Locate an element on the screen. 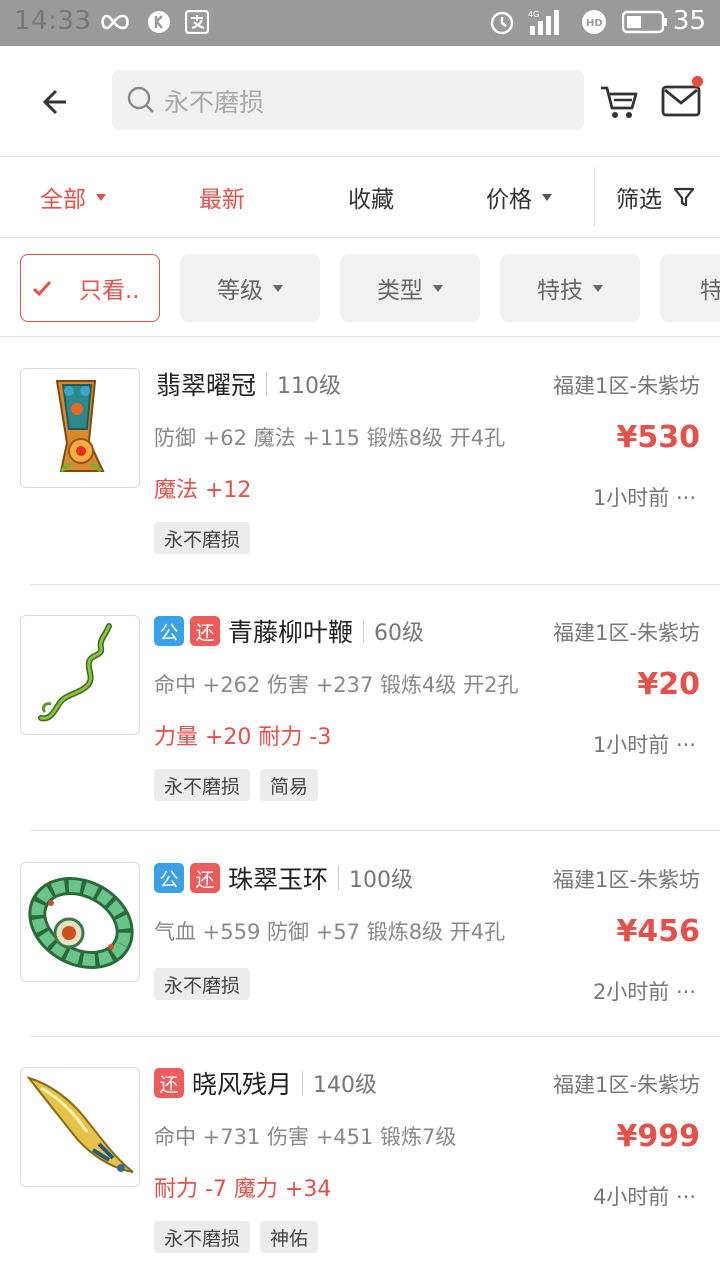 This screenshot has height=1280, width=720. item-image-bracelet is located at coordinates (80, 922).